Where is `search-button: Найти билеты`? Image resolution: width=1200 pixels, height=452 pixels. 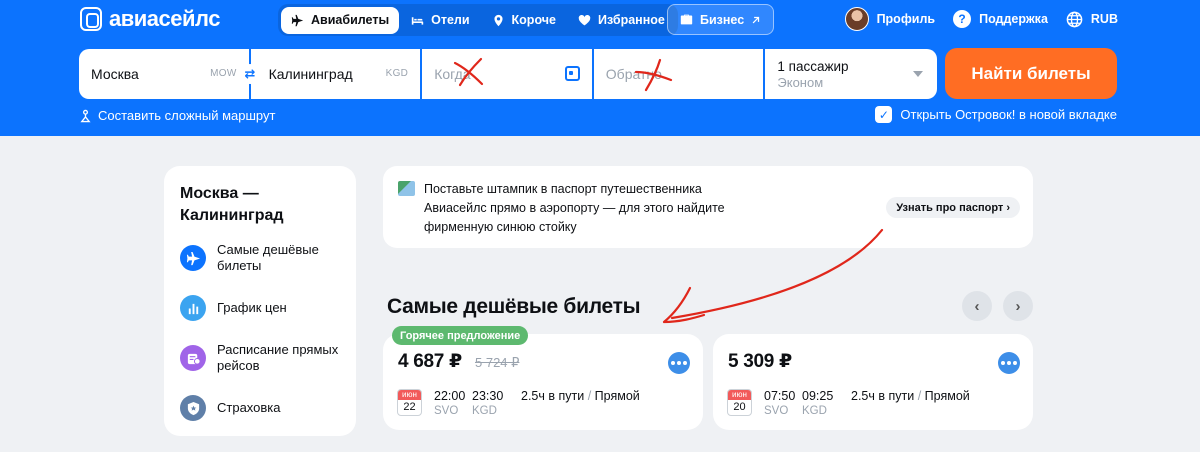
search-button: Найти билеты is located at coordinates (1031, 73).